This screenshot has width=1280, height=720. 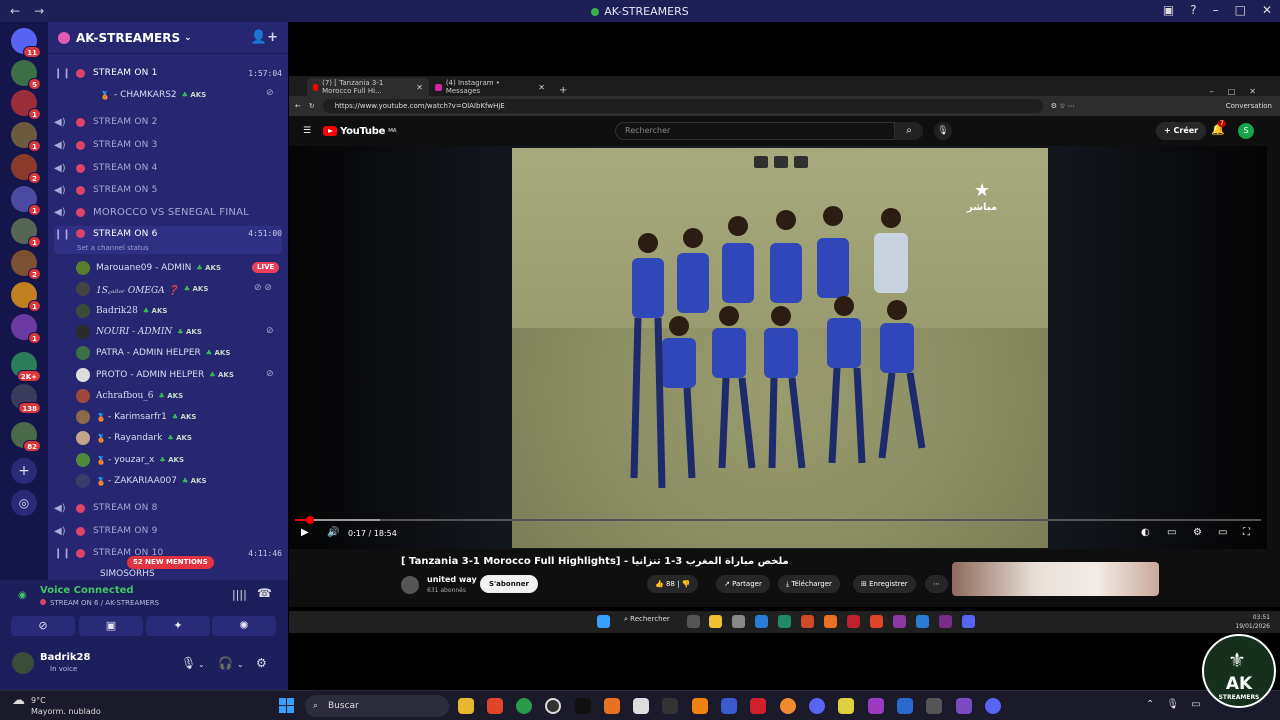 I want to click on voice-user: PATRA - ADMIN HELPER AKS, so click(x=153, y=353).